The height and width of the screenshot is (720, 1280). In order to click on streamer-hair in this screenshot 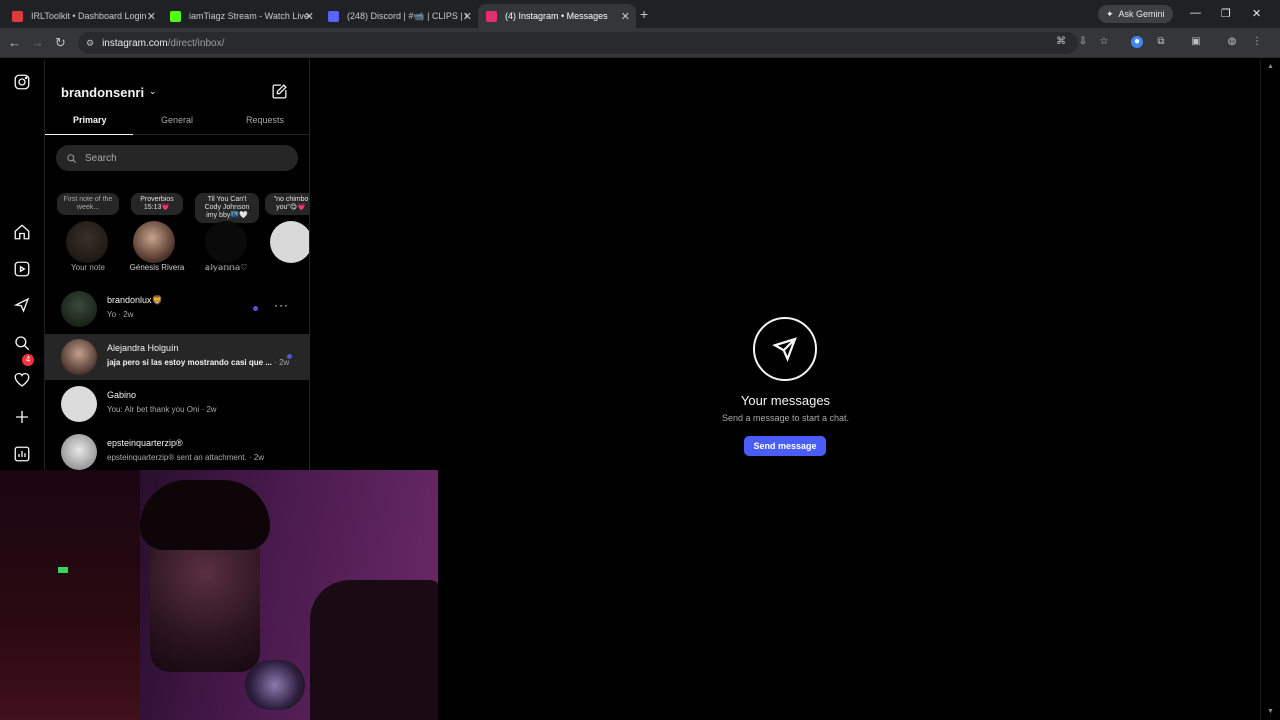, I will do `click(205, 515)`.